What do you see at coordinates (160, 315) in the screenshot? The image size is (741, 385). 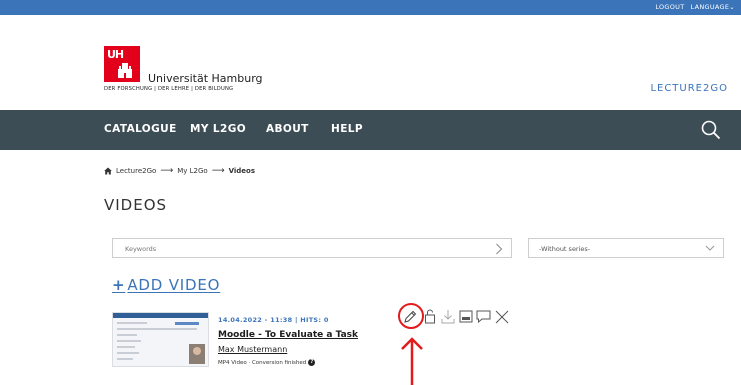 I see `thumbnail-header` at bounding box center [160, 315].